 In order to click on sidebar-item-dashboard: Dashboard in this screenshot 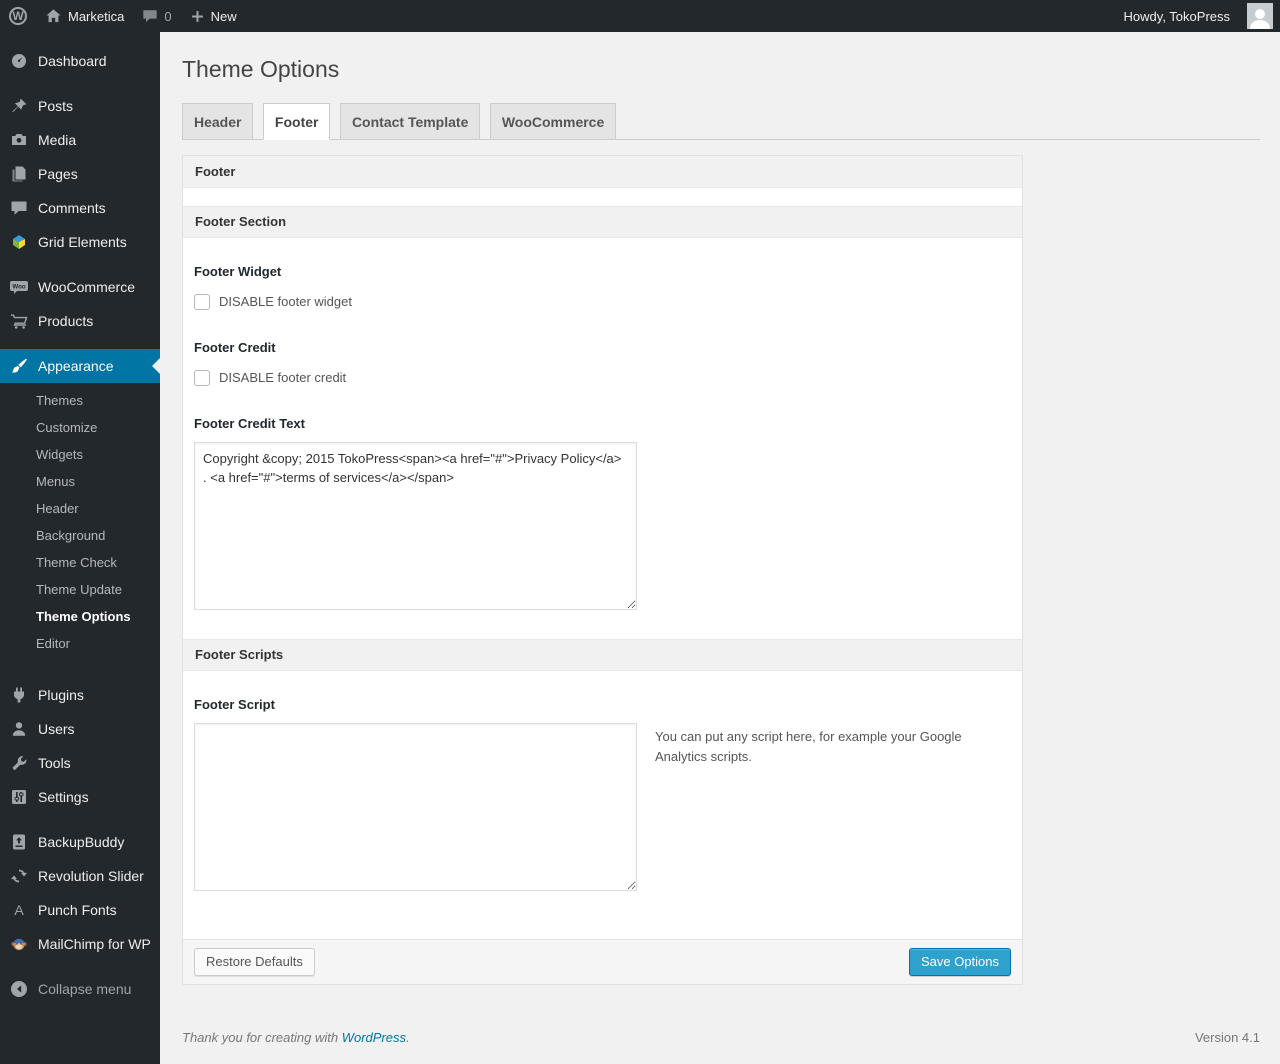, I will do `click(80, 61)`.